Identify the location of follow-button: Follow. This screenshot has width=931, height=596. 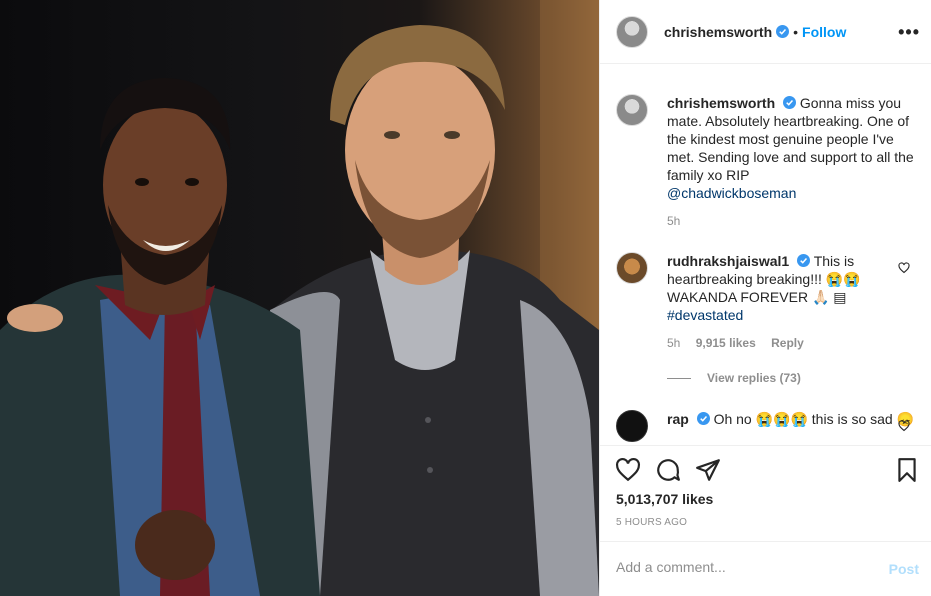
(824, 32).